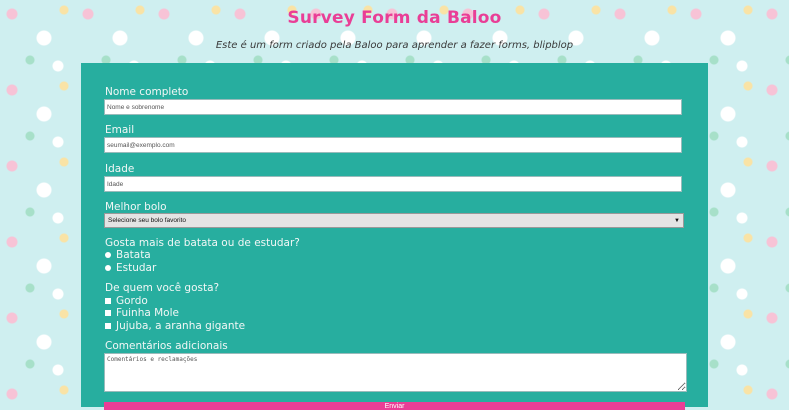  I want to click on age-input, so click(393, 184).